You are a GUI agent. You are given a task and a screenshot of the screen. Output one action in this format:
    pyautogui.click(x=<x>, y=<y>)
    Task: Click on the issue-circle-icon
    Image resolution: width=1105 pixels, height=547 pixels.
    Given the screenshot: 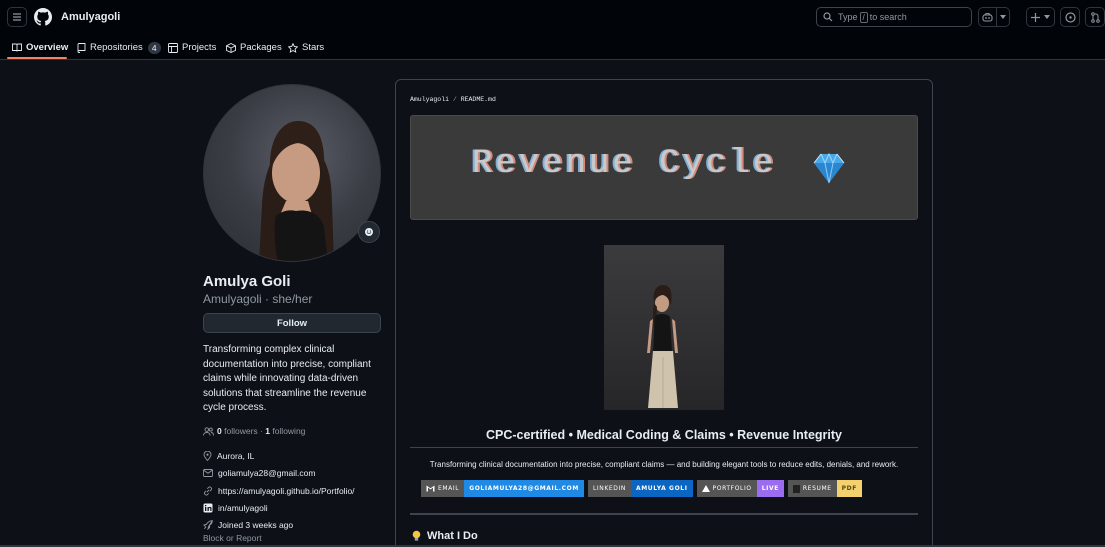 What is the action you would take?
    pyautogui.click(x=1070, y=17)
    